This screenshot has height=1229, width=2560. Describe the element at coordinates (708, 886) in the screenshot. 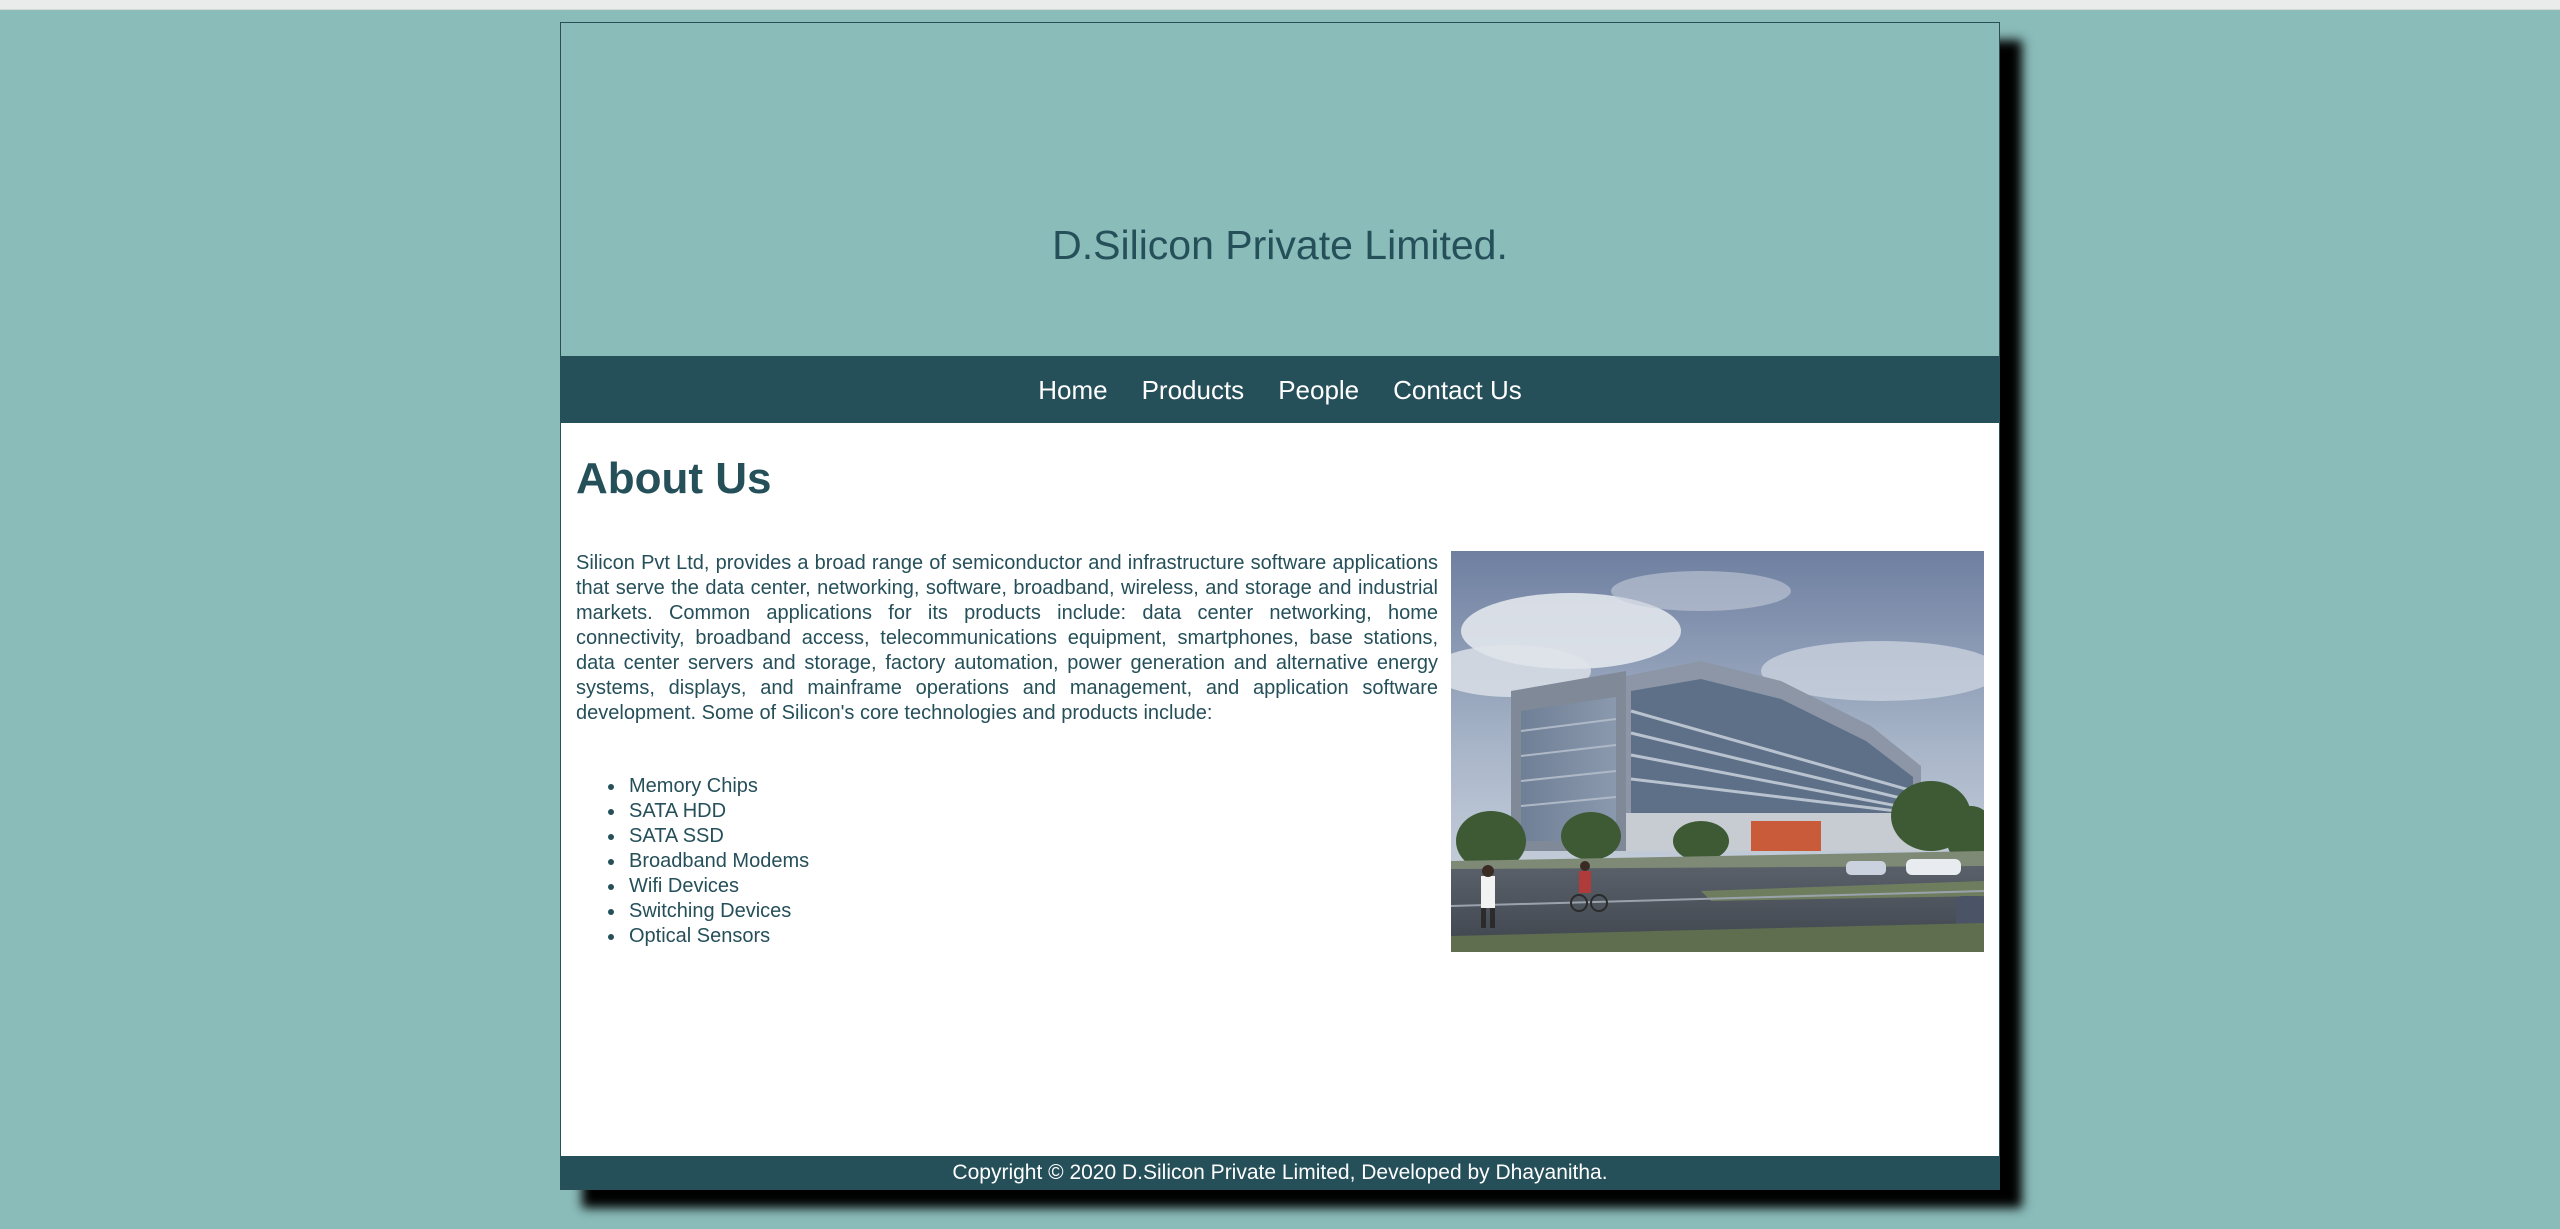

I see `list-item: Wifi Devices` at that location.